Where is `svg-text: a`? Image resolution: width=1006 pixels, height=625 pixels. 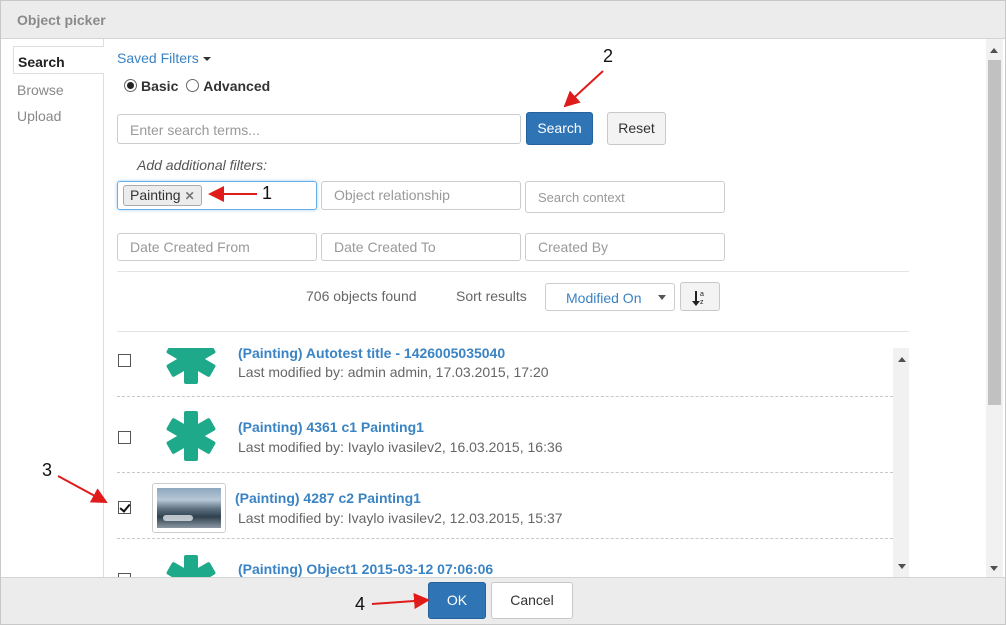 svg-text: a is located at coordinates (702, 294).